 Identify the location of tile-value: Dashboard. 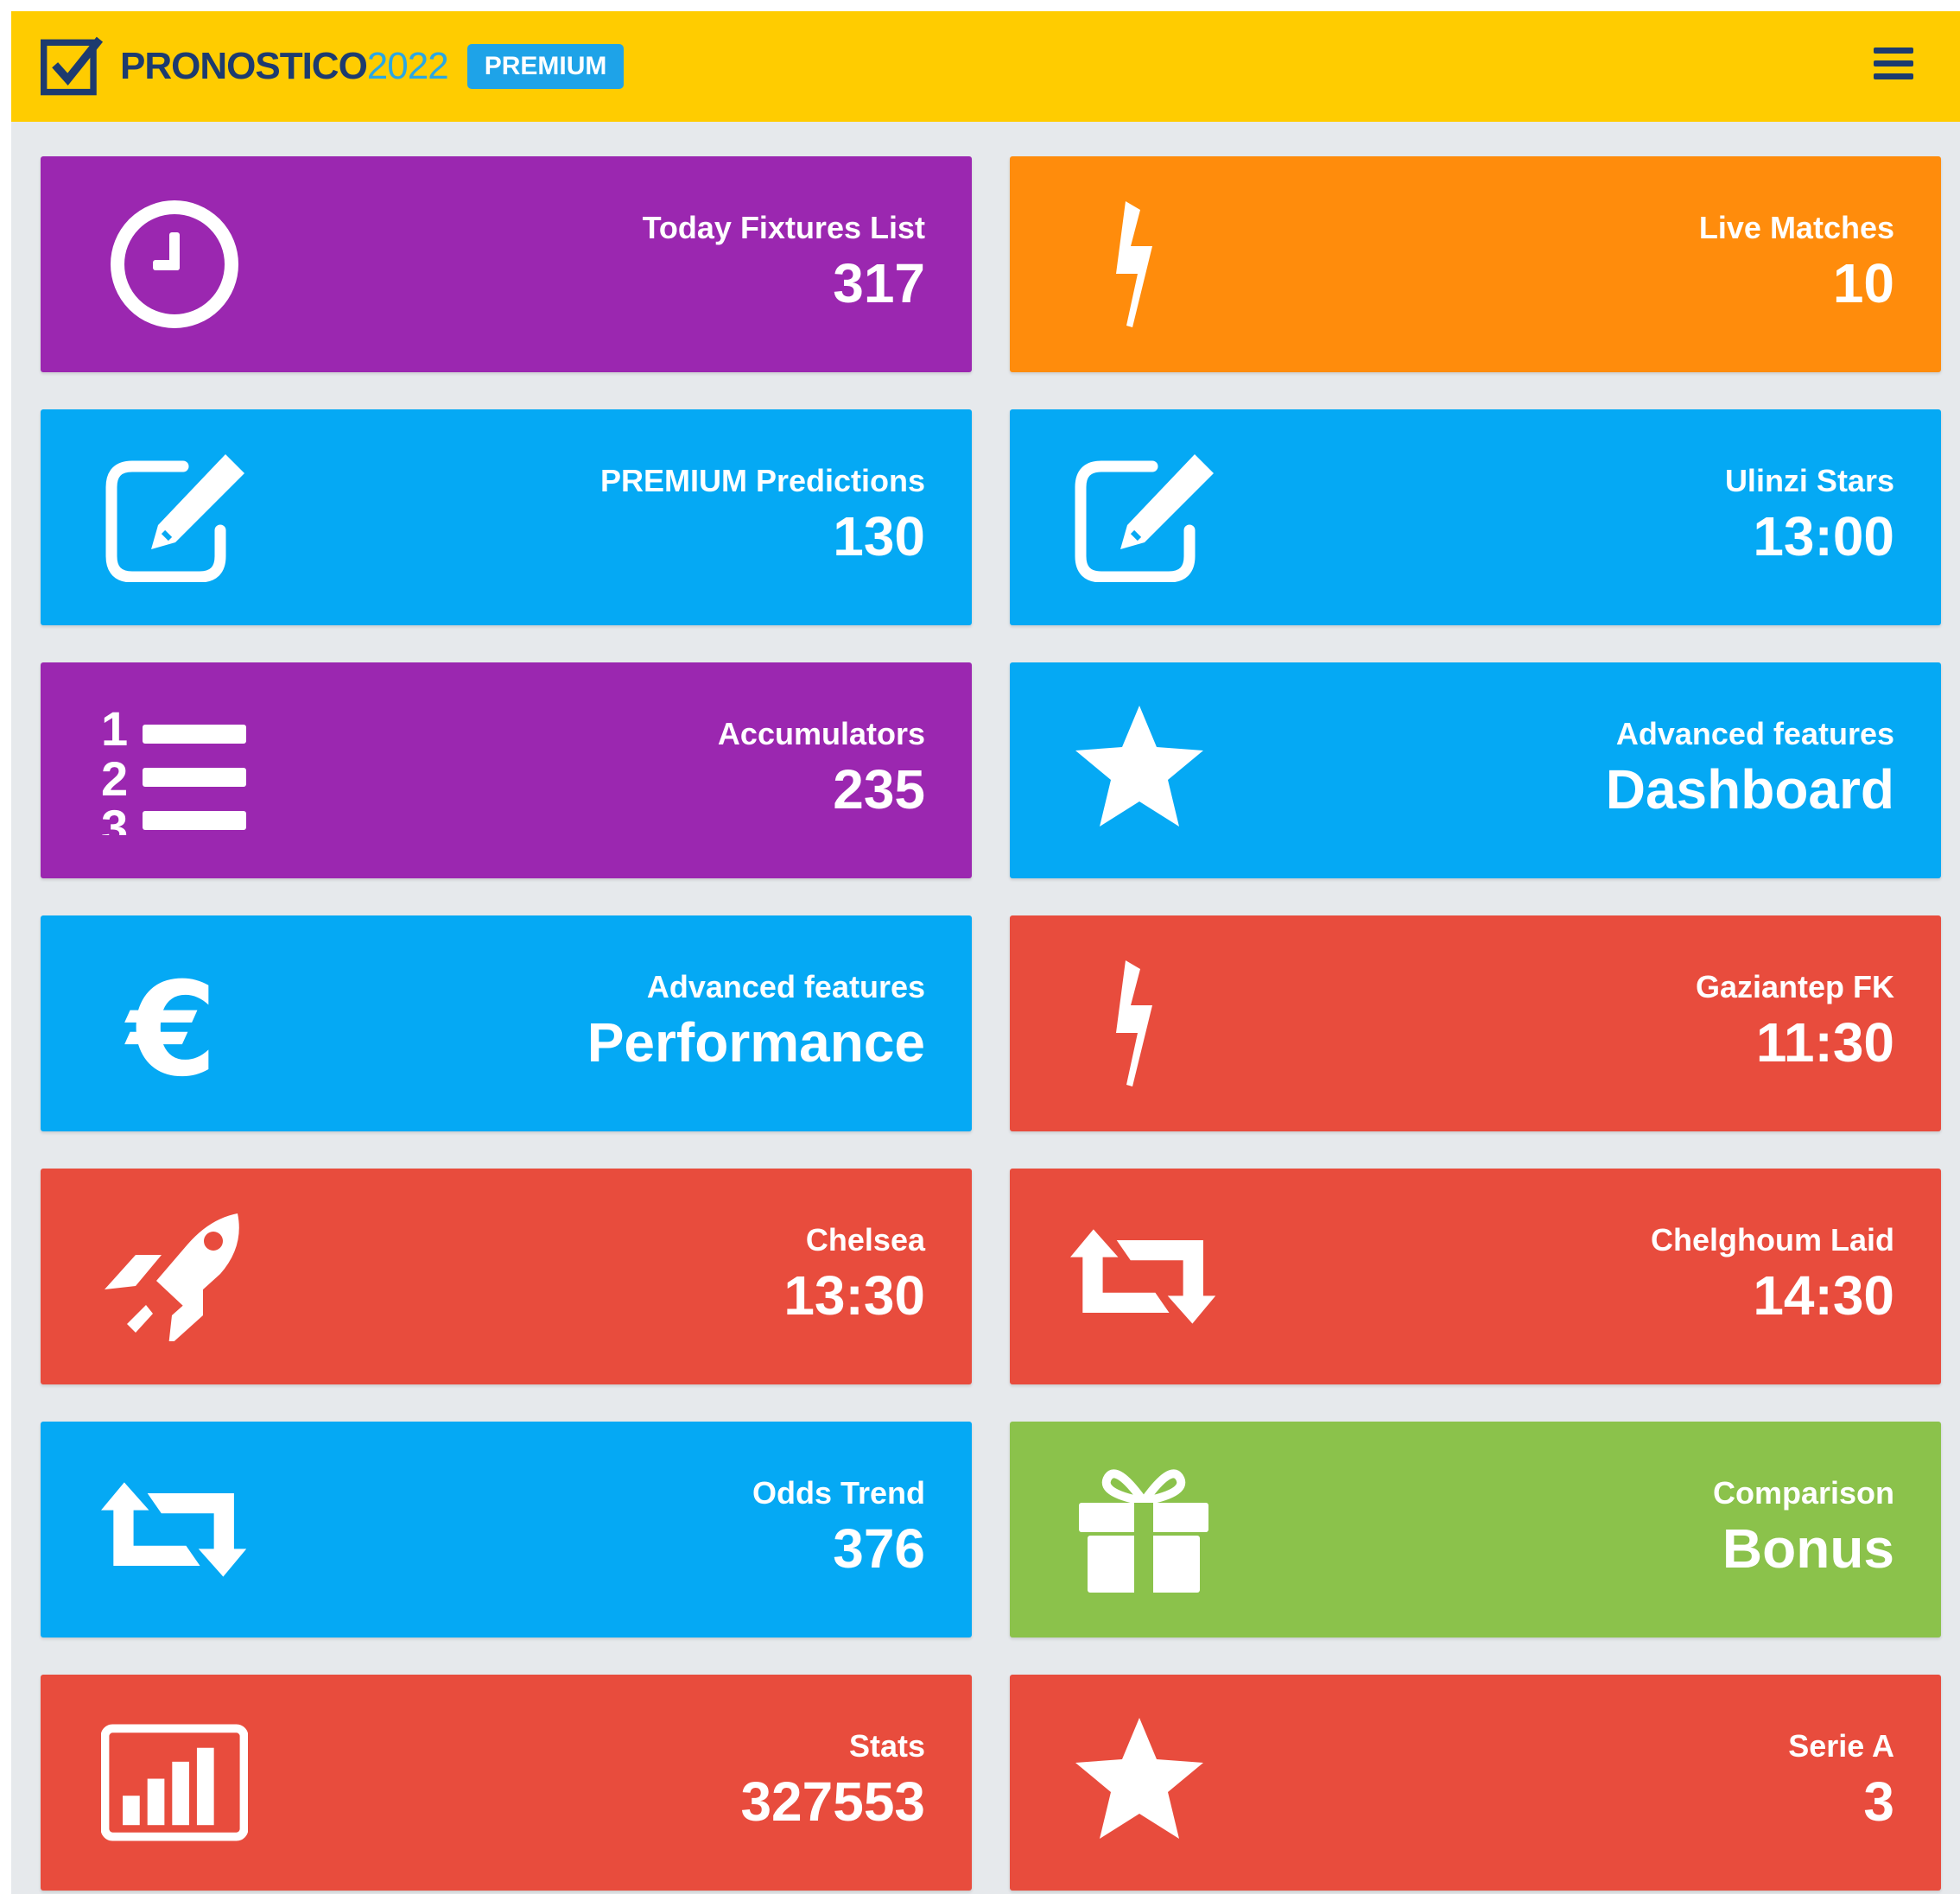
(1749, 789).